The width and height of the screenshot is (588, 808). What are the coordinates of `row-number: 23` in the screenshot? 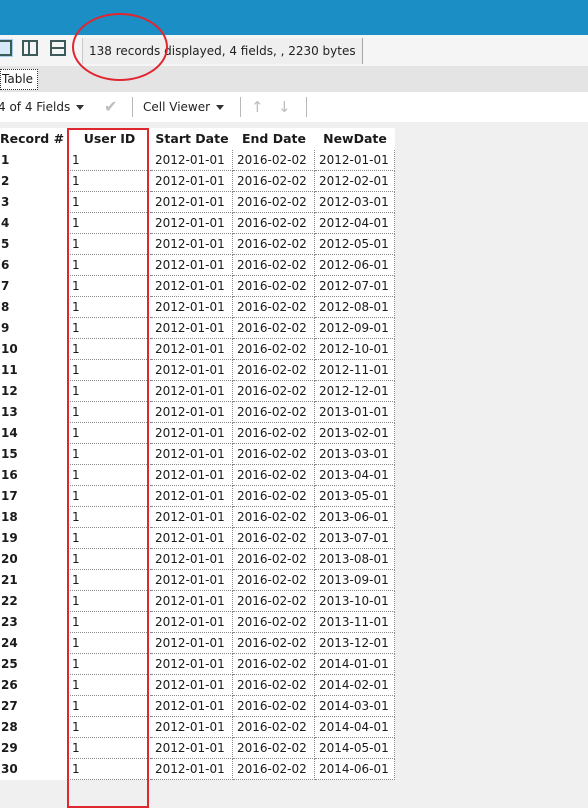 It's located at (34, 622).